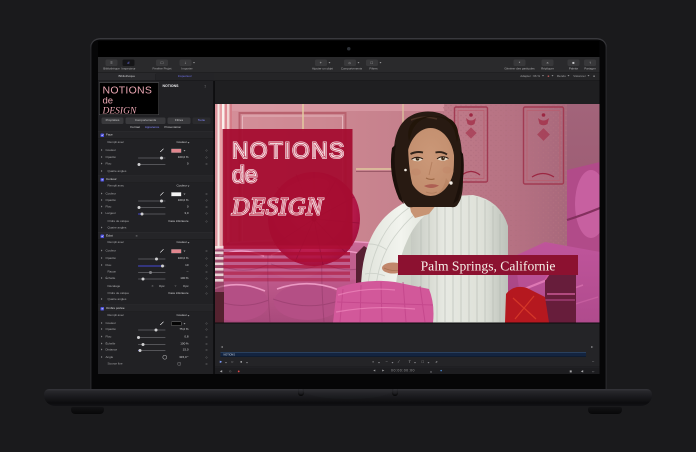 The width and height of the screenshot is (696, 452). I want to click on svg-text: DESIGN, so click(277, 208).